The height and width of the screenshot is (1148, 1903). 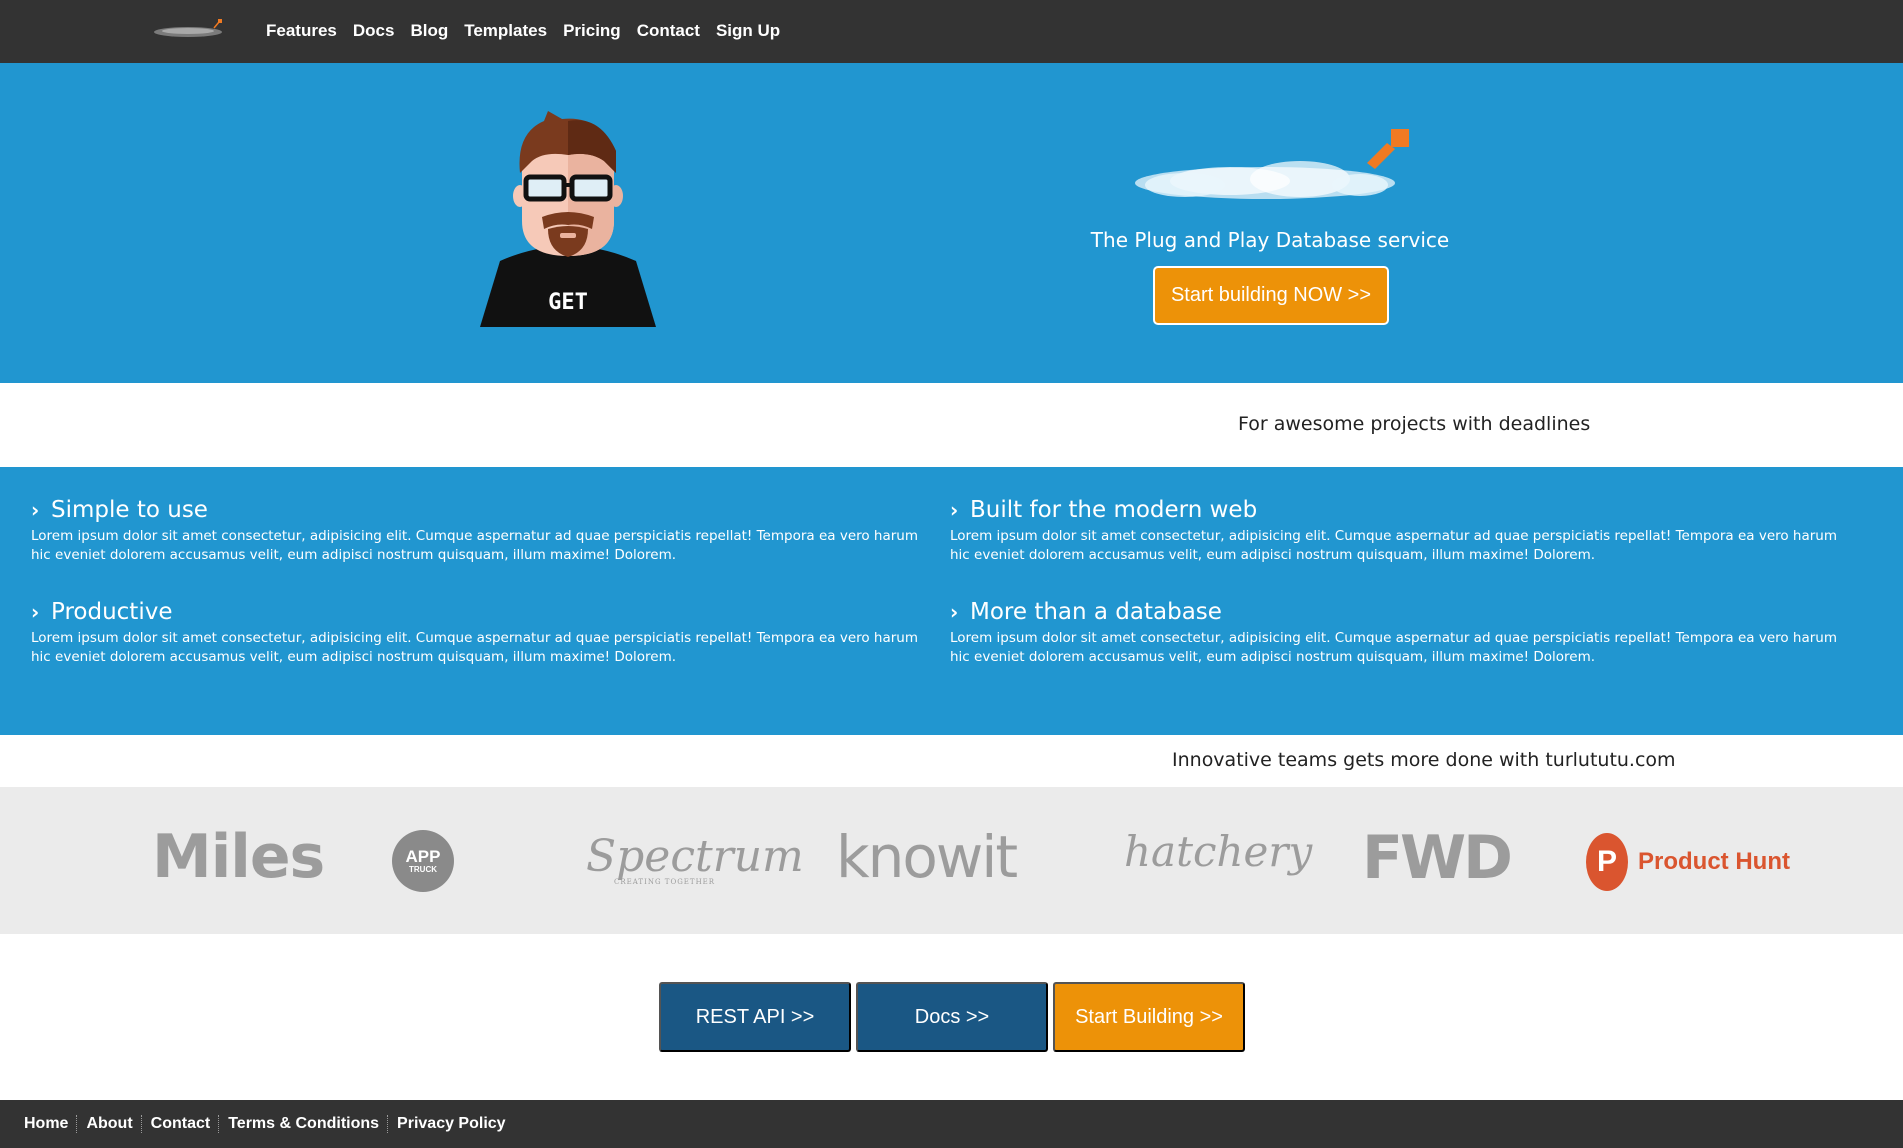 I want to click on feature-heading: › Simple to use, so click(x=486, y=510).